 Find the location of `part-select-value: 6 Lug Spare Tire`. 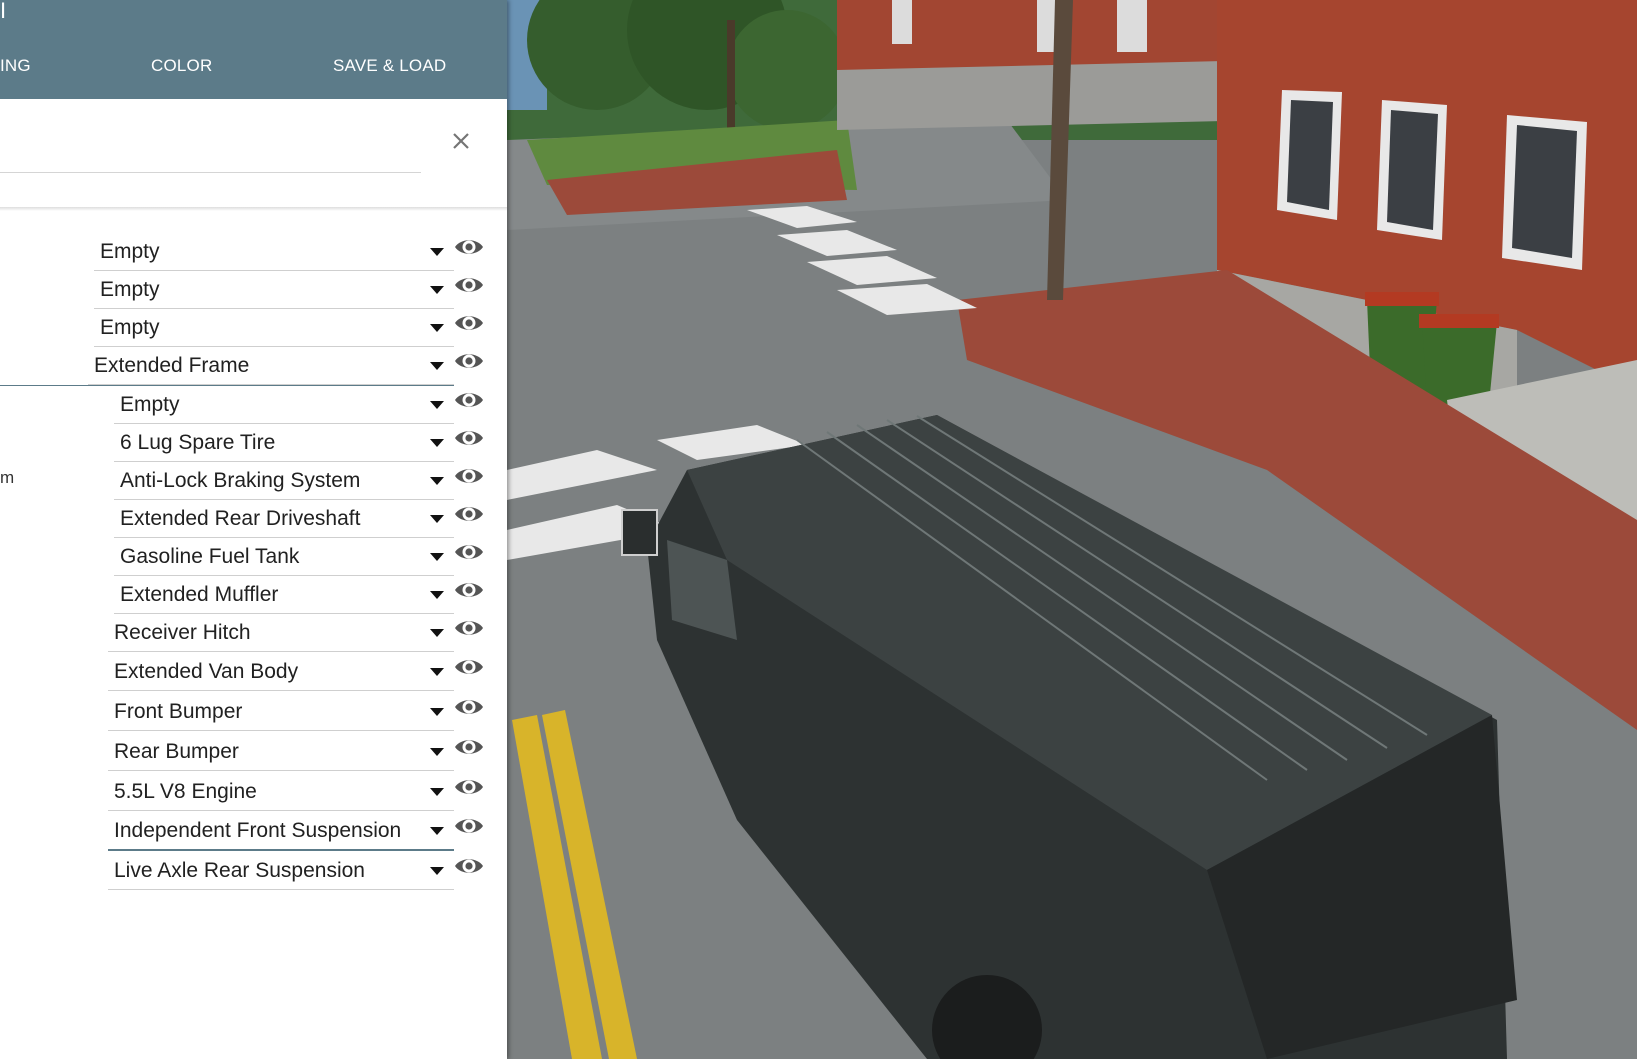

part-select-value: 6 Lug Spare Tire is located at coordinates (198, 442).